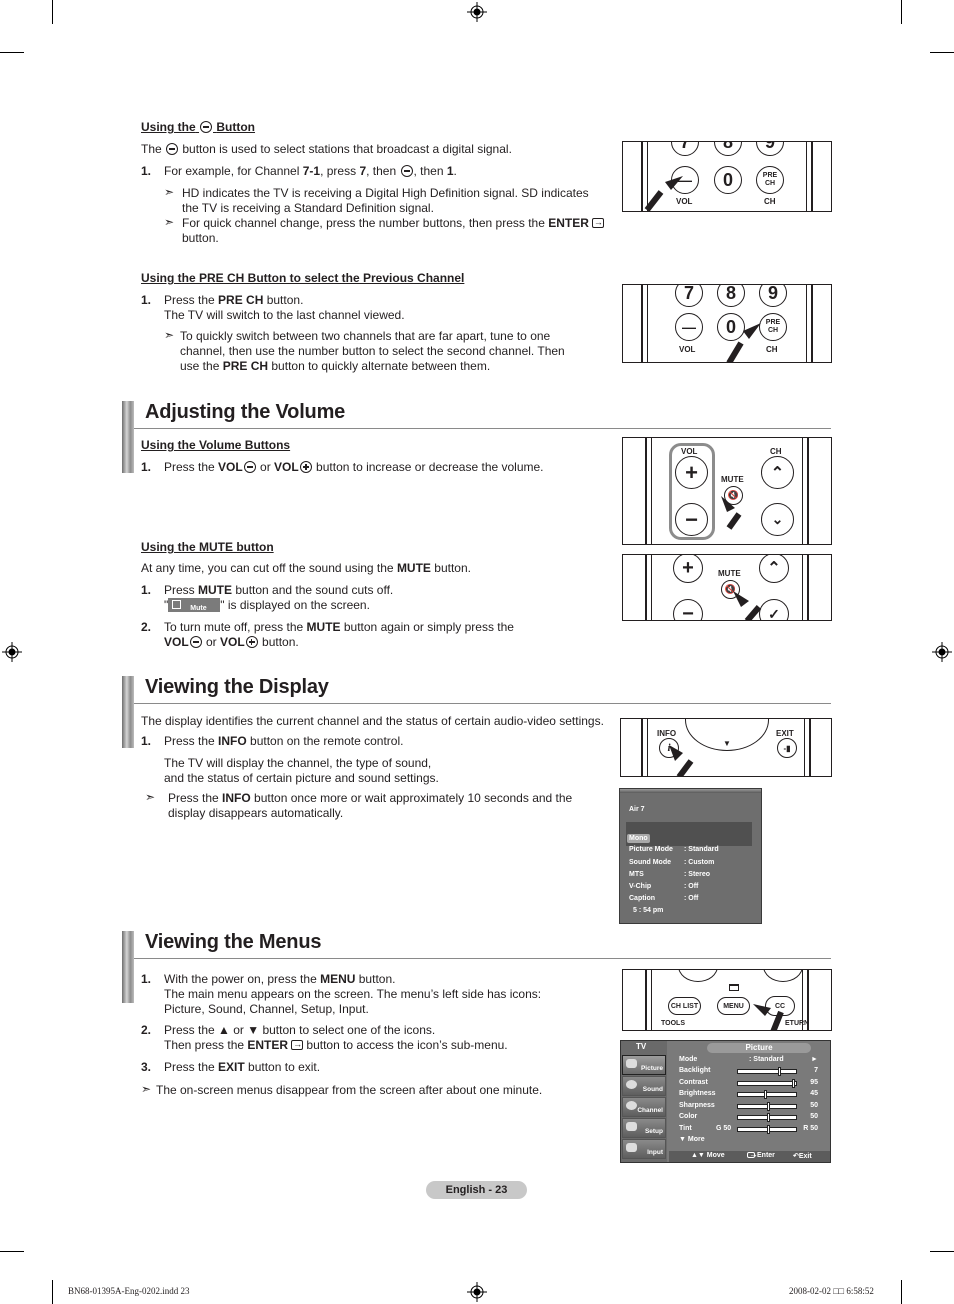 The width and height of the screenshot is (954, 1304). What do you see at coordinates (636, 874) in the screenshot?
I see `osd-row-label: MTS` at bounding box center [636, 874].